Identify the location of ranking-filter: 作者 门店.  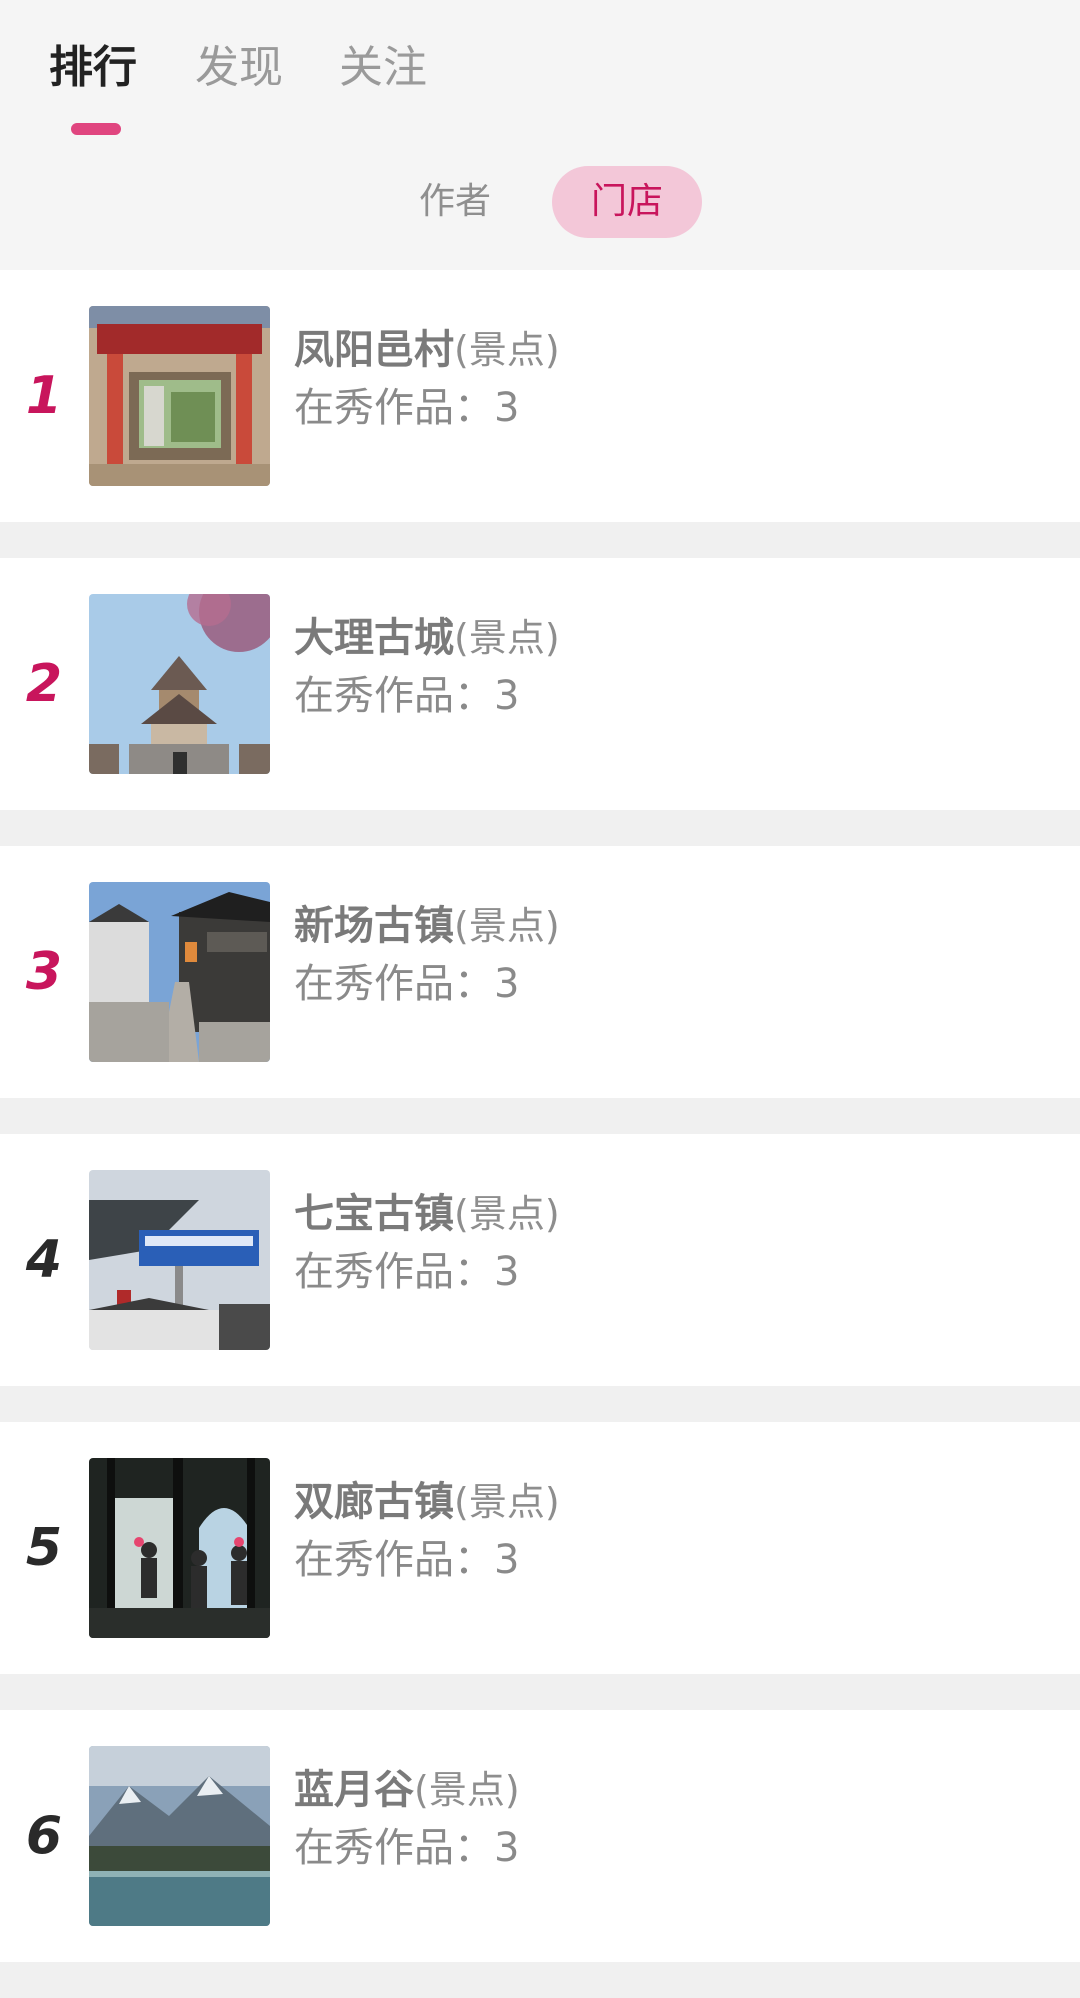
(540, 215).